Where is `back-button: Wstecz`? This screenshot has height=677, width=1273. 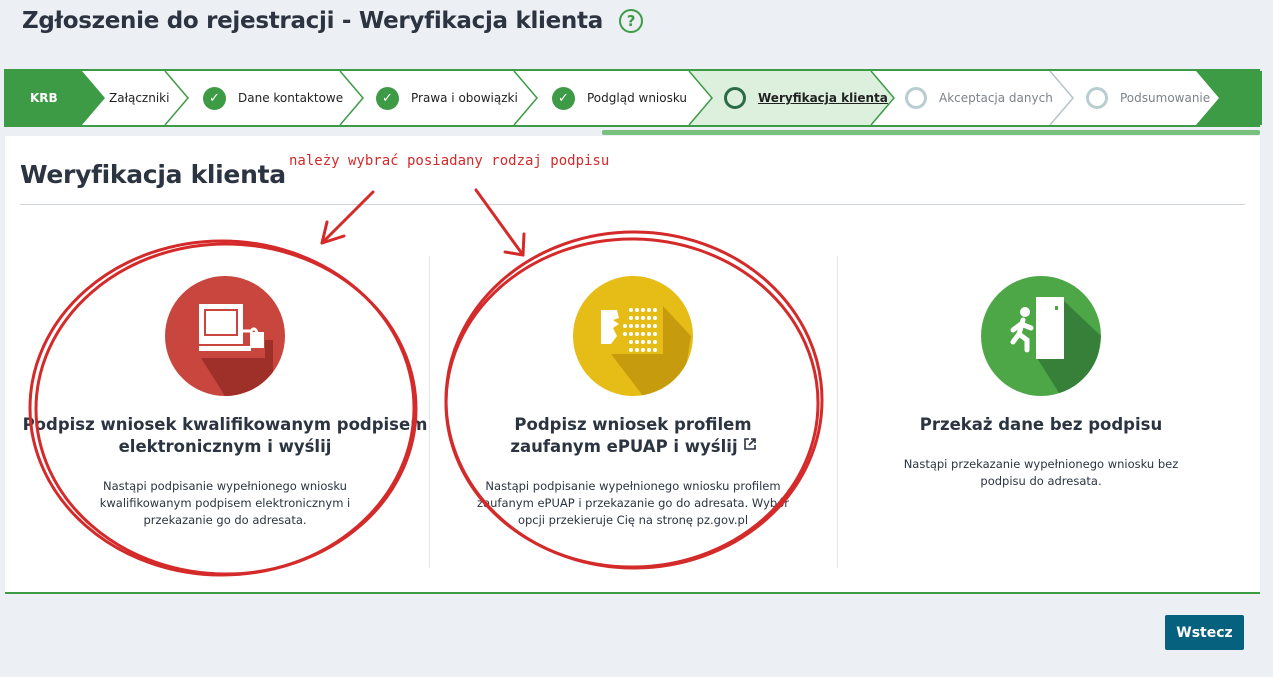 back-button: Wstecz is located at coordinates (1204, 632).